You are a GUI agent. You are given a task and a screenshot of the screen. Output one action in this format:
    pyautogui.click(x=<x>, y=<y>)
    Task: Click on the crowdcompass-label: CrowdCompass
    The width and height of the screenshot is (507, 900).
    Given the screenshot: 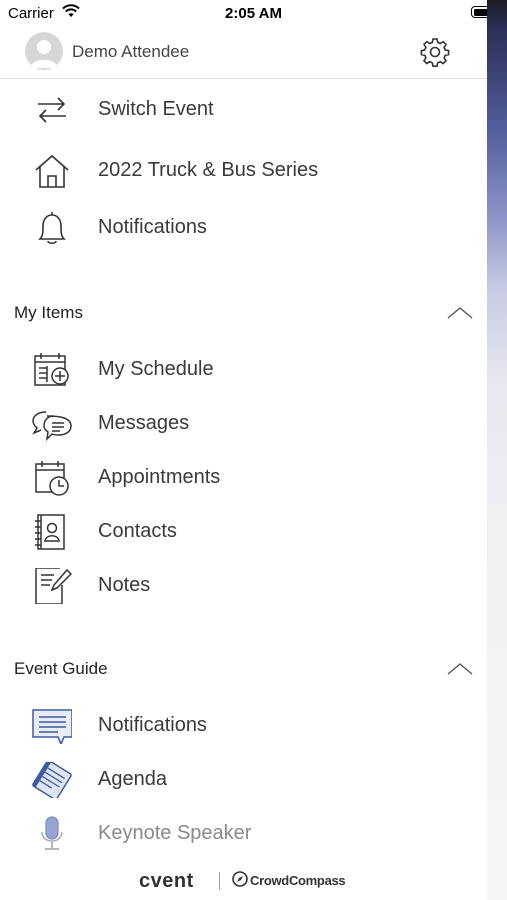 What is the action you would take?
    pyautogui.click(x=298, y=880)
    